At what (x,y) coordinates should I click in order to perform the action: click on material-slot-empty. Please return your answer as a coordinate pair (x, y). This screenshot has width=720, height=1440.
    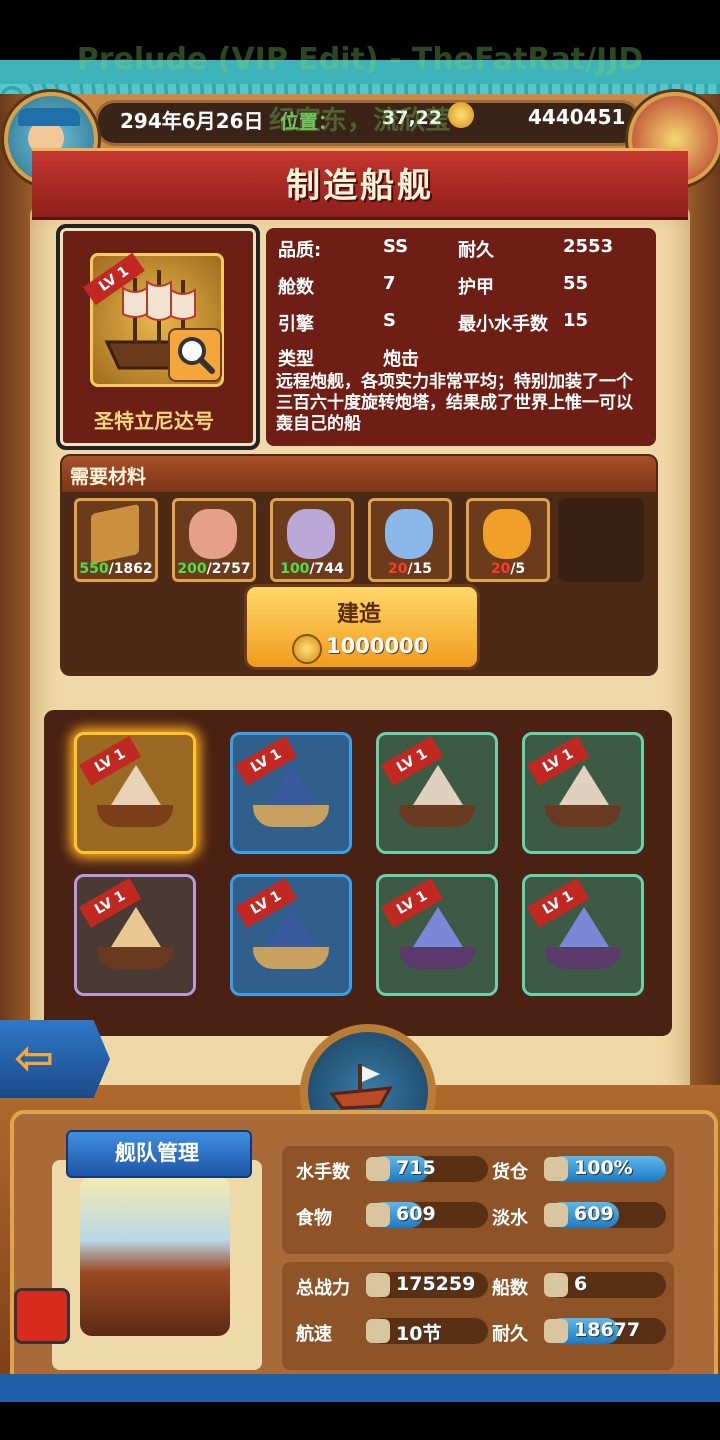
    Looking at the image, I should click on (601, 540).